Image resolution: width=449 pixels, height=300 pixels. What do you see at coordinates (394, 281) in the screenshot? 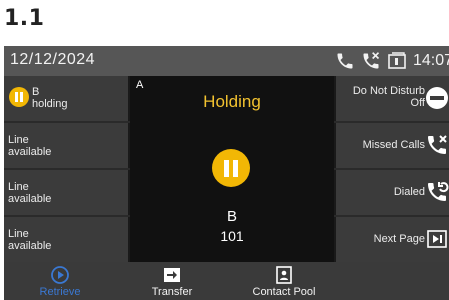
I see `empty-softkey` at bounding box center [394, 281].